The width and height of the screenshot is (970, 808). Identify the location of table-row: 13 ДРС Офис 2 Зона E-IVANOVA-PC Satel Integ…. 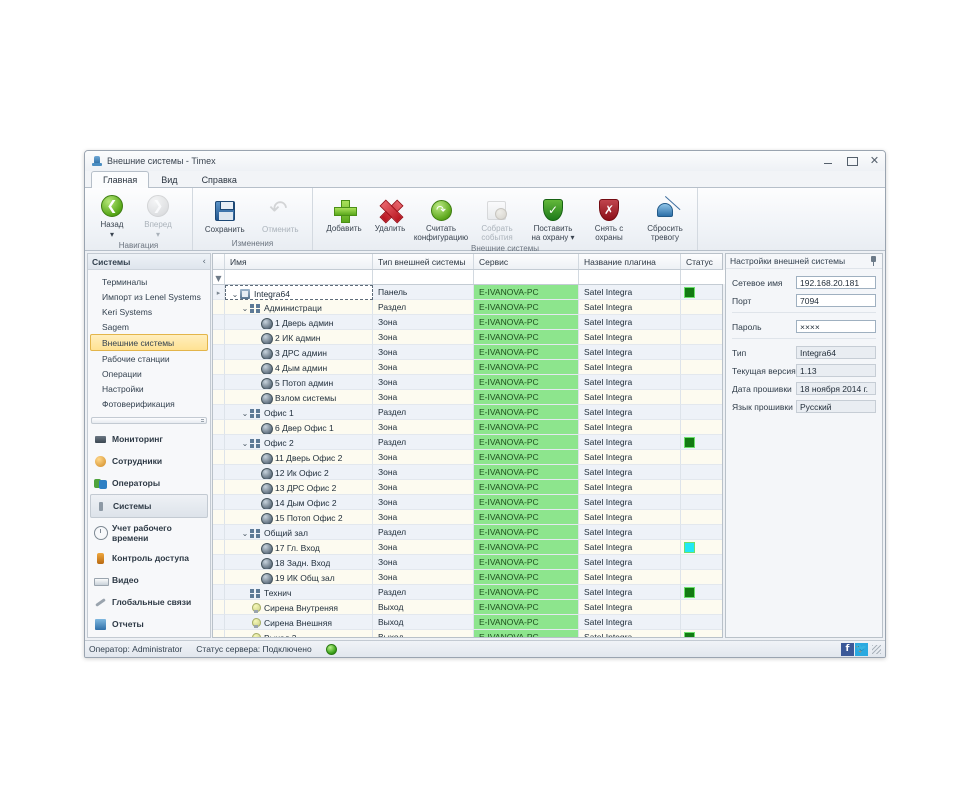
(467, 487).